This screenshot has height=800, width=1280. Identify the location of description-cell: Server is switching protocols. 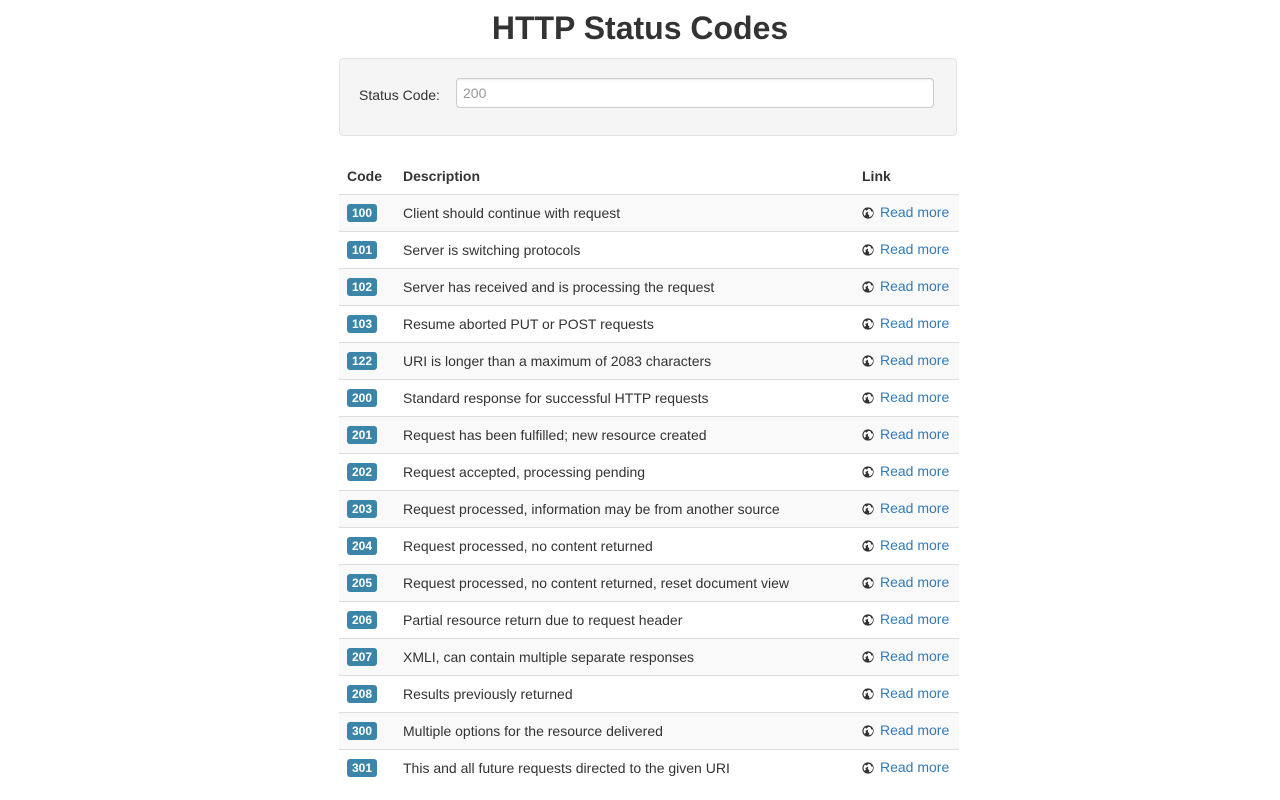
(624, 249).